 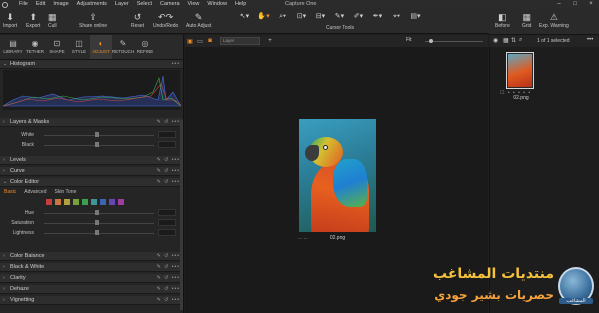 I want to click on lightness-slider-track, so click(x=99, y=233).